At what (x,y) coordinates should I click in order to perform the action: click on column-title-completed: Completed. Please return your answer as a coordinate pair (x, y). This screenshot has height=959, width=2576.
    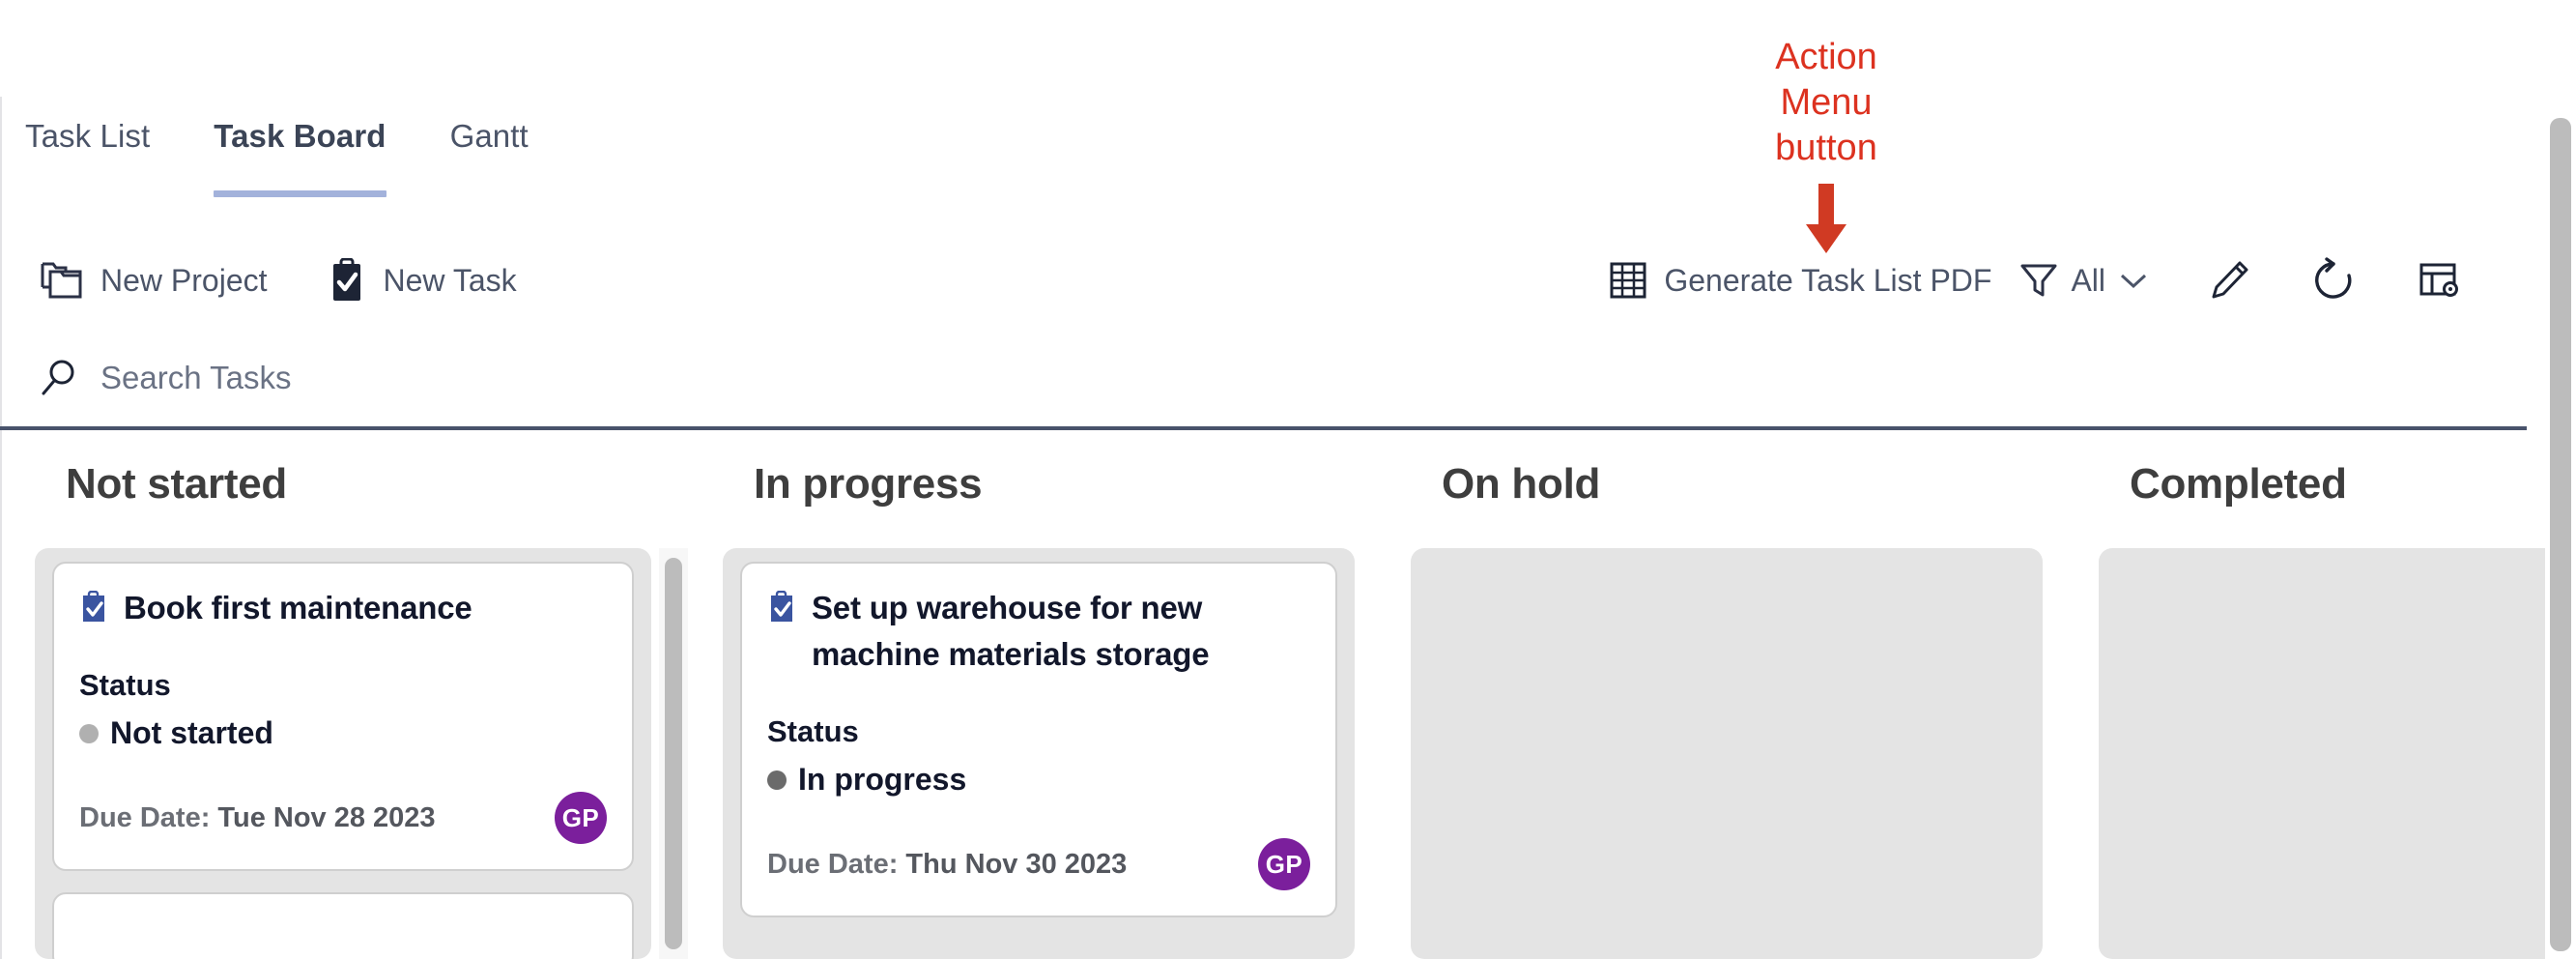
    Looking at the image, I should click on (2239, 484).